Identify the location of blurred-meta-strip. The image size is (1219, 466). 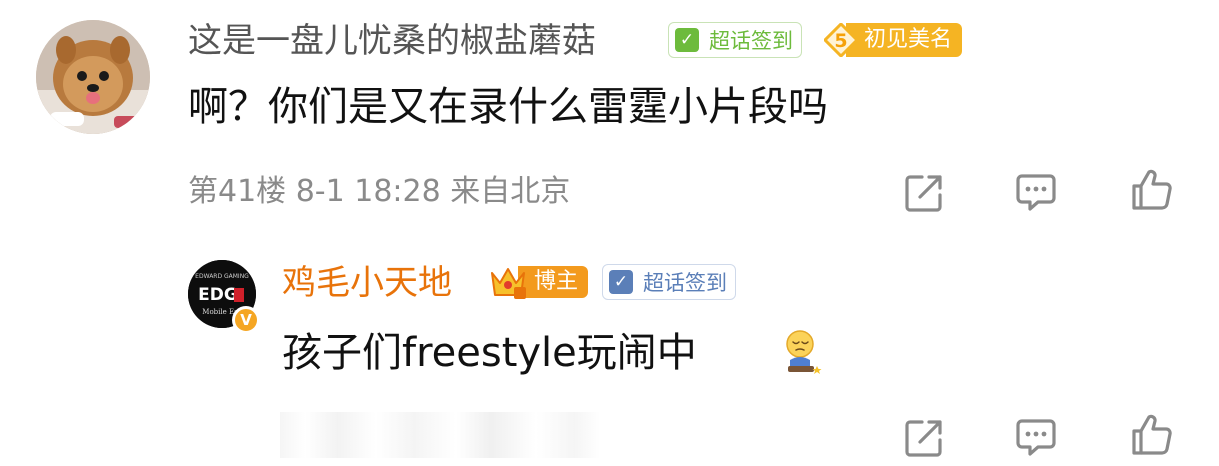
(440, 435).